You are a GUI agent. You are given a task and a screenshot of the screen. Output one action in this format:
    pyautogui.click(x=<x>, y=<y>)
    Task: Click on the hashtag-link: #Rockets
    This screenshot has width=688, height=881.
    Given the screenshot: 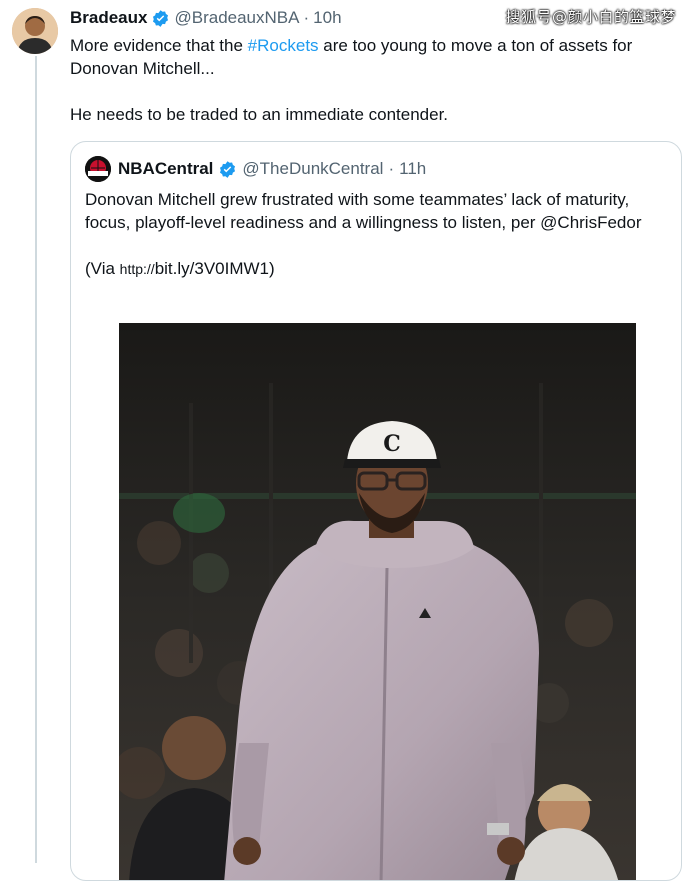 What is the action you would take?
    pyautogui.click(x=283, y=45)
    